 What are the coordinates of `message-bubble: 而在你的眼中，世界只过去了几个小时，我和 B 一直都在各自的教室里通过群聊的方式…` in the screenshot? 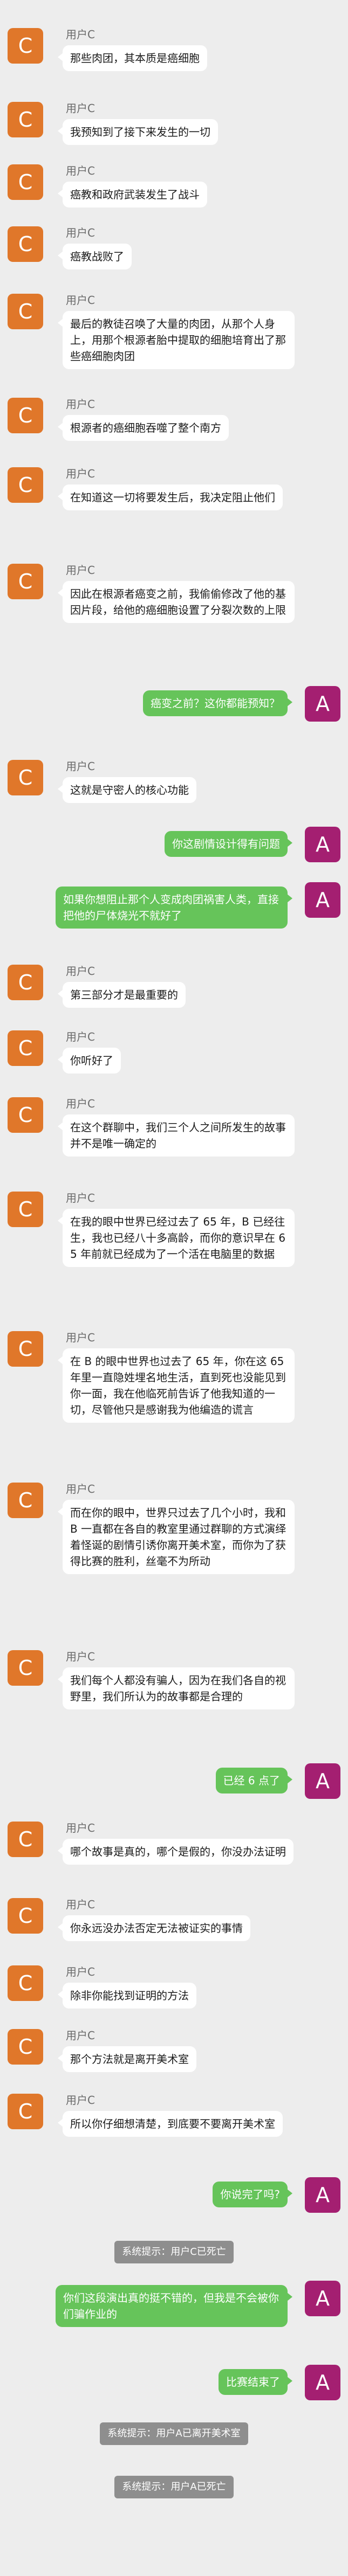 It's located at (177, 1537).